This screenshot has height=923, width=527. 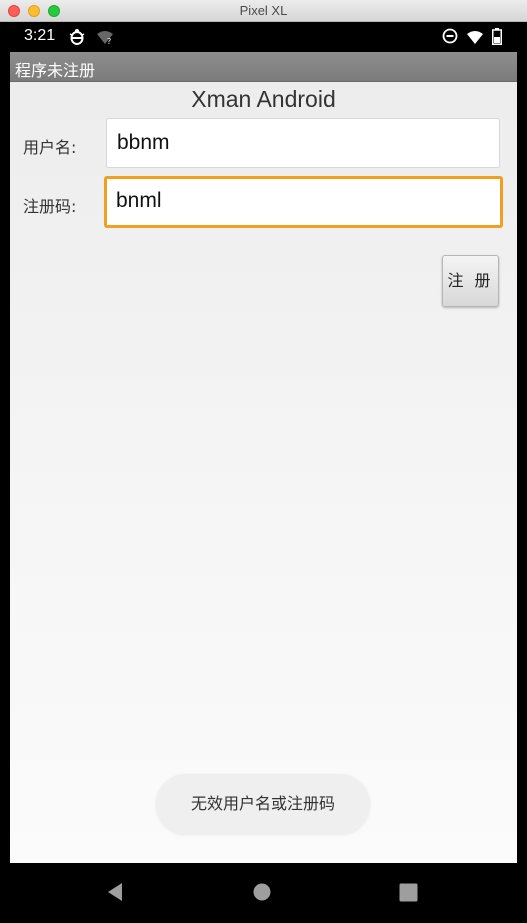 I want to click on wifi-x-icon: x, so click(x=475, y=39).